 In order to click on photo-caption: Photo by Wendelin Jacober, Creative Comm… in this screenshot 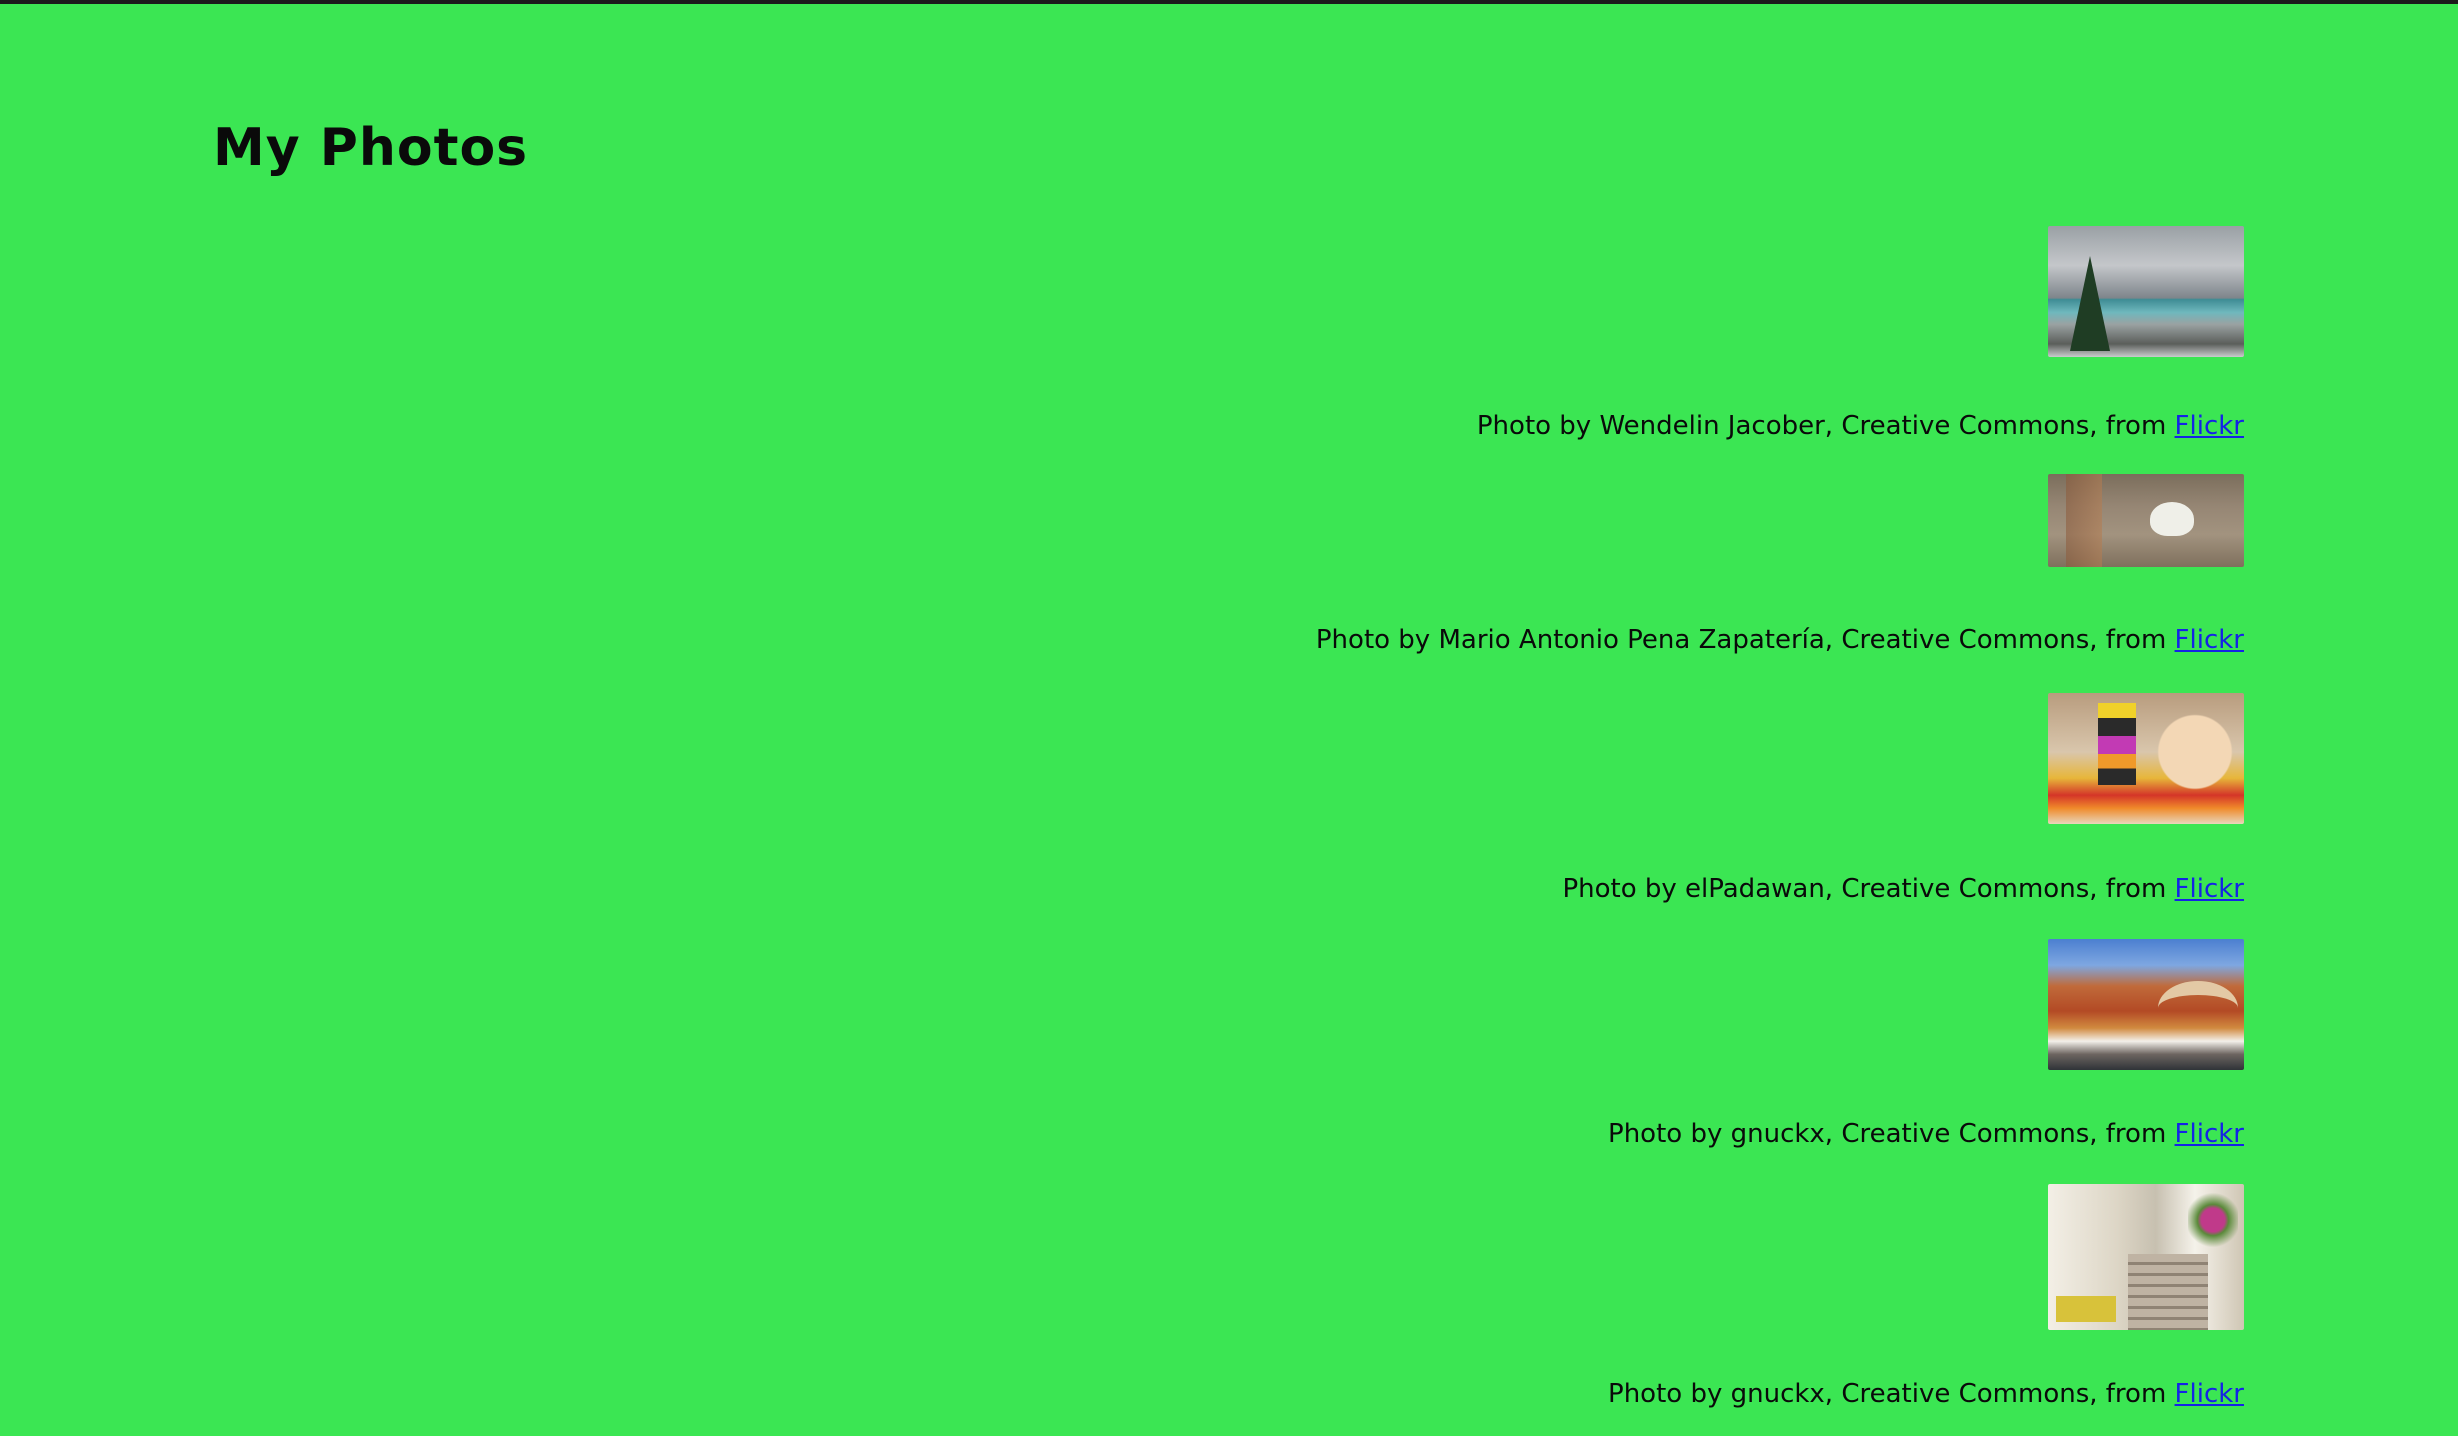, I will do `click(1860, 426)`.